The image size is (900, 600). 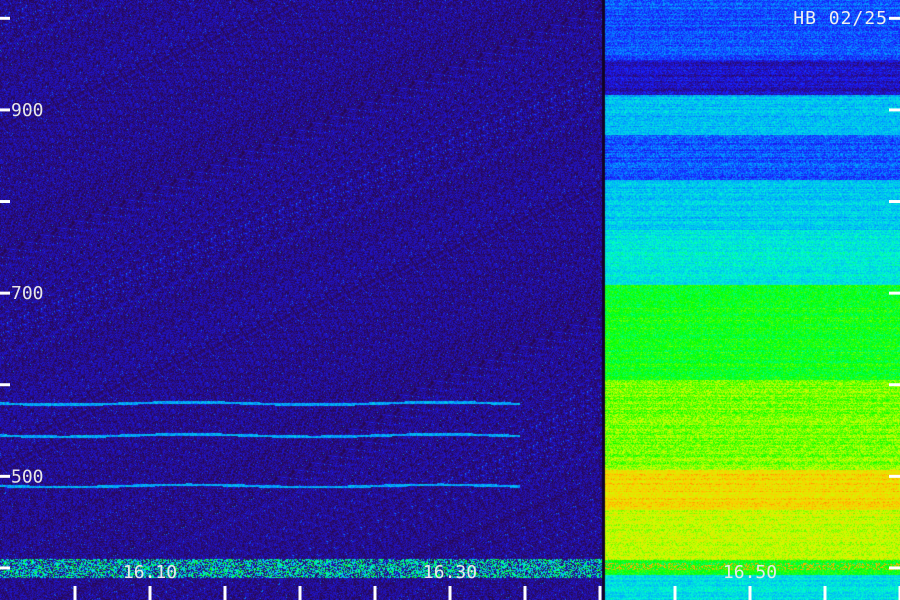 I want to click on x-tick-label: 16.50, so click(x=750, y=572).